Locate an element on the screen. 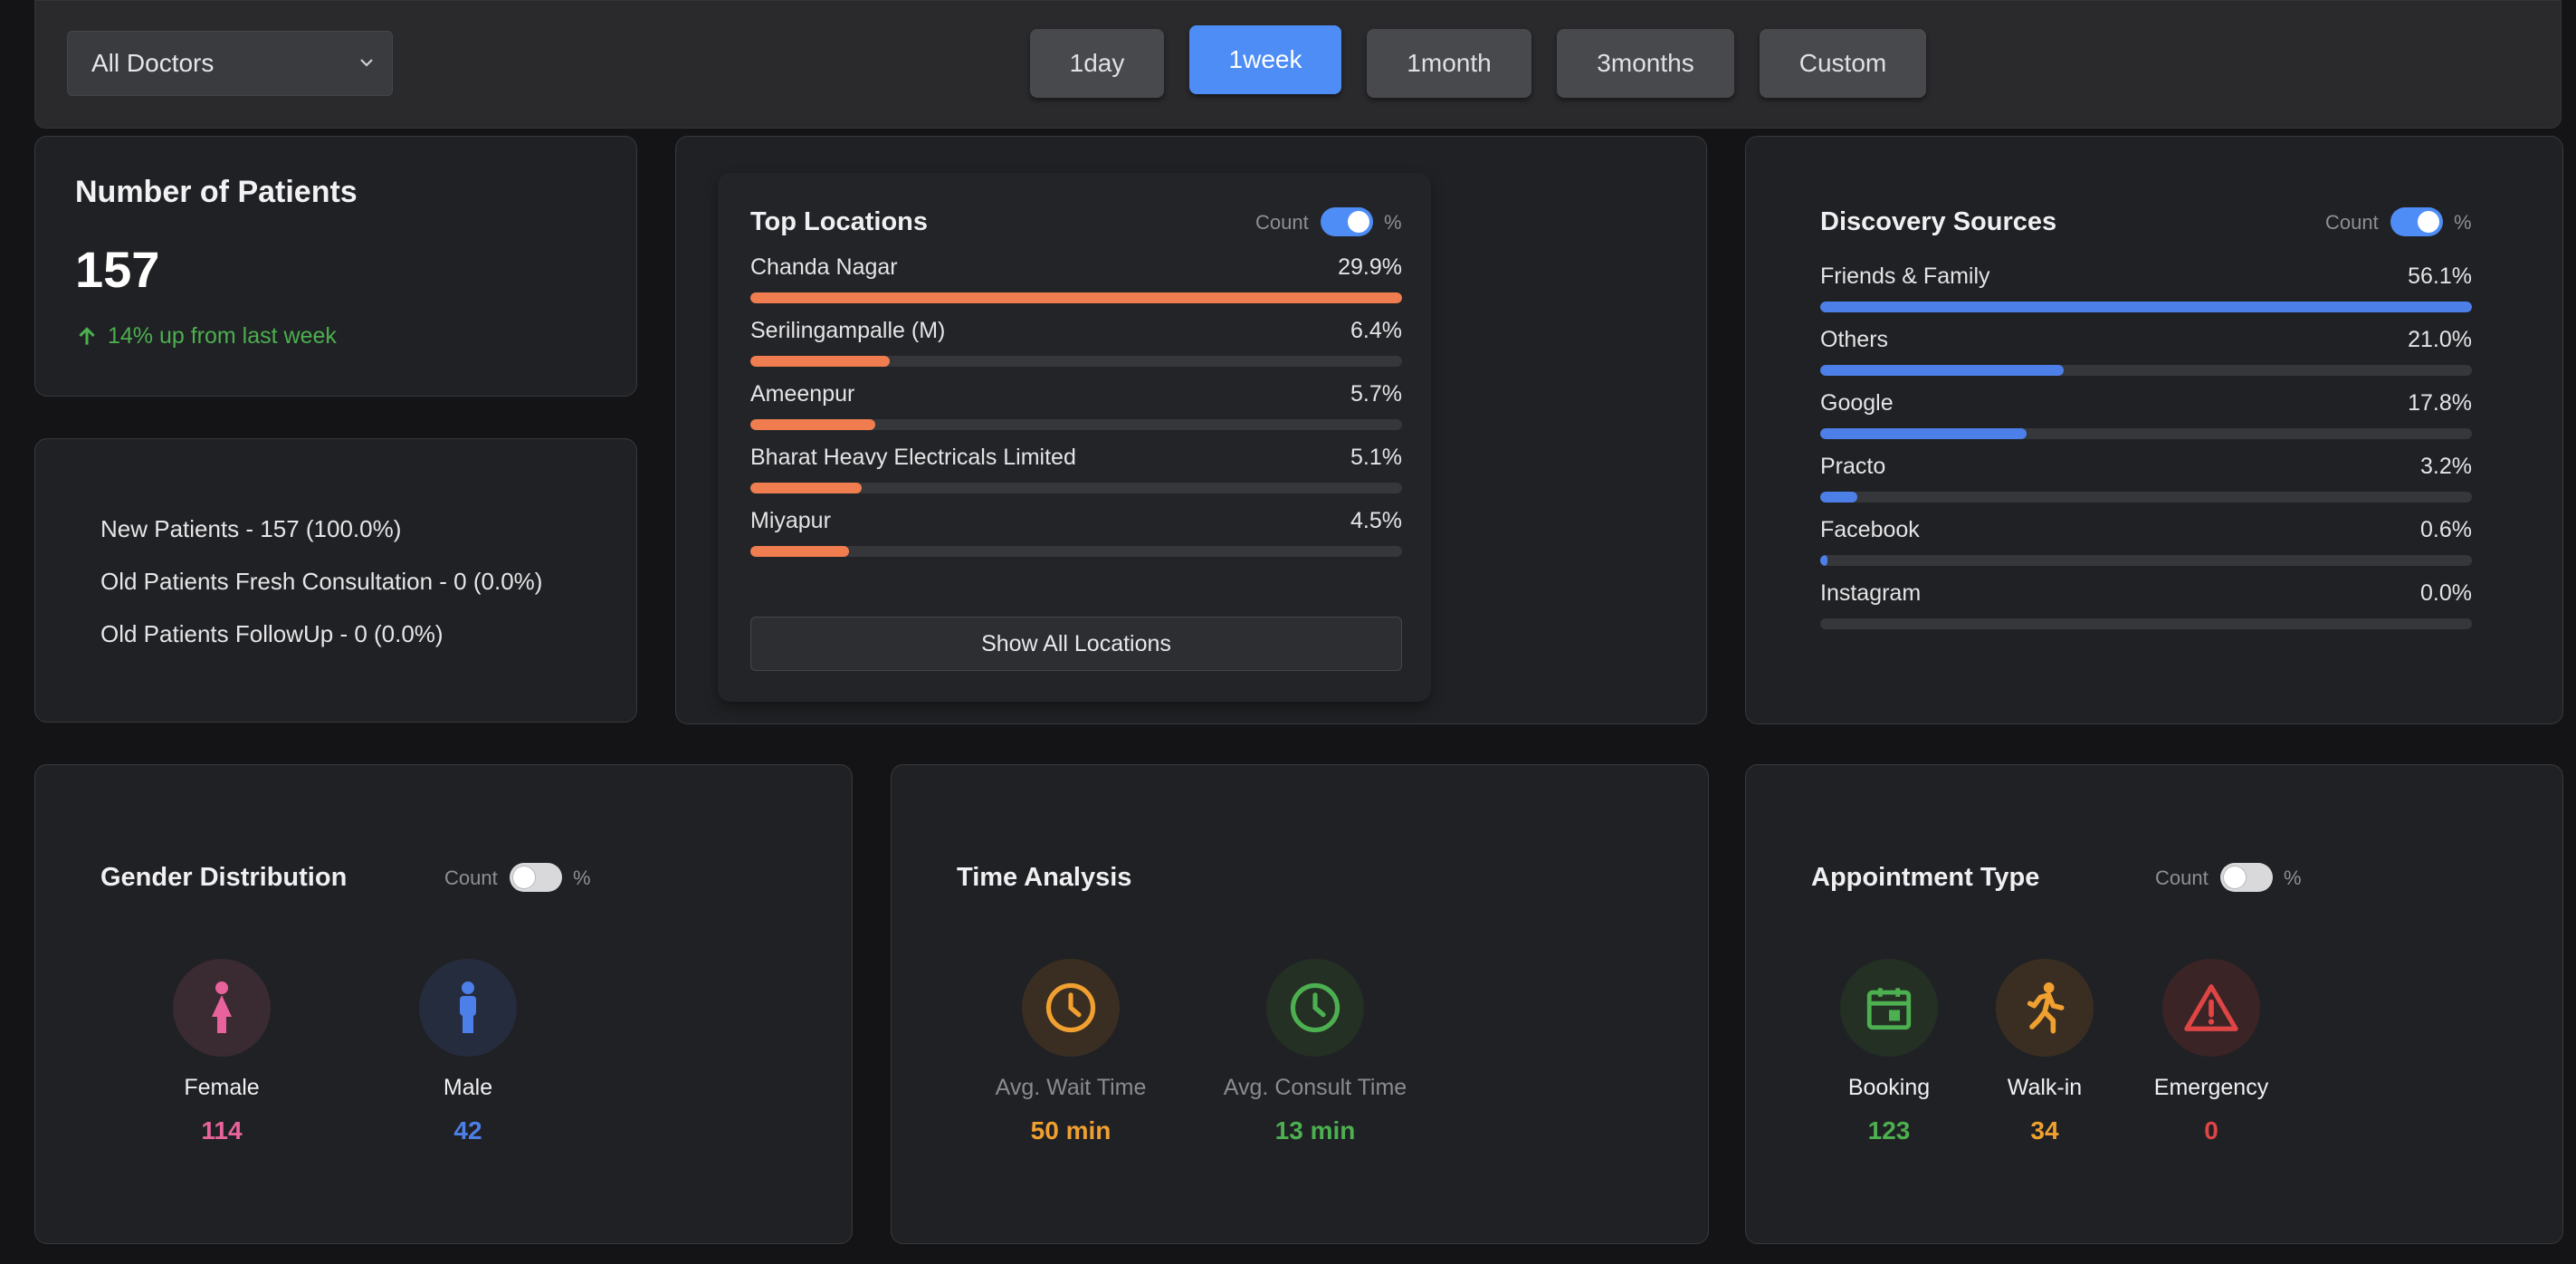 The height and width of the screenshot is (1264, 2576). doctor-select-value: All Doctors is located at coordinates (153, 63).